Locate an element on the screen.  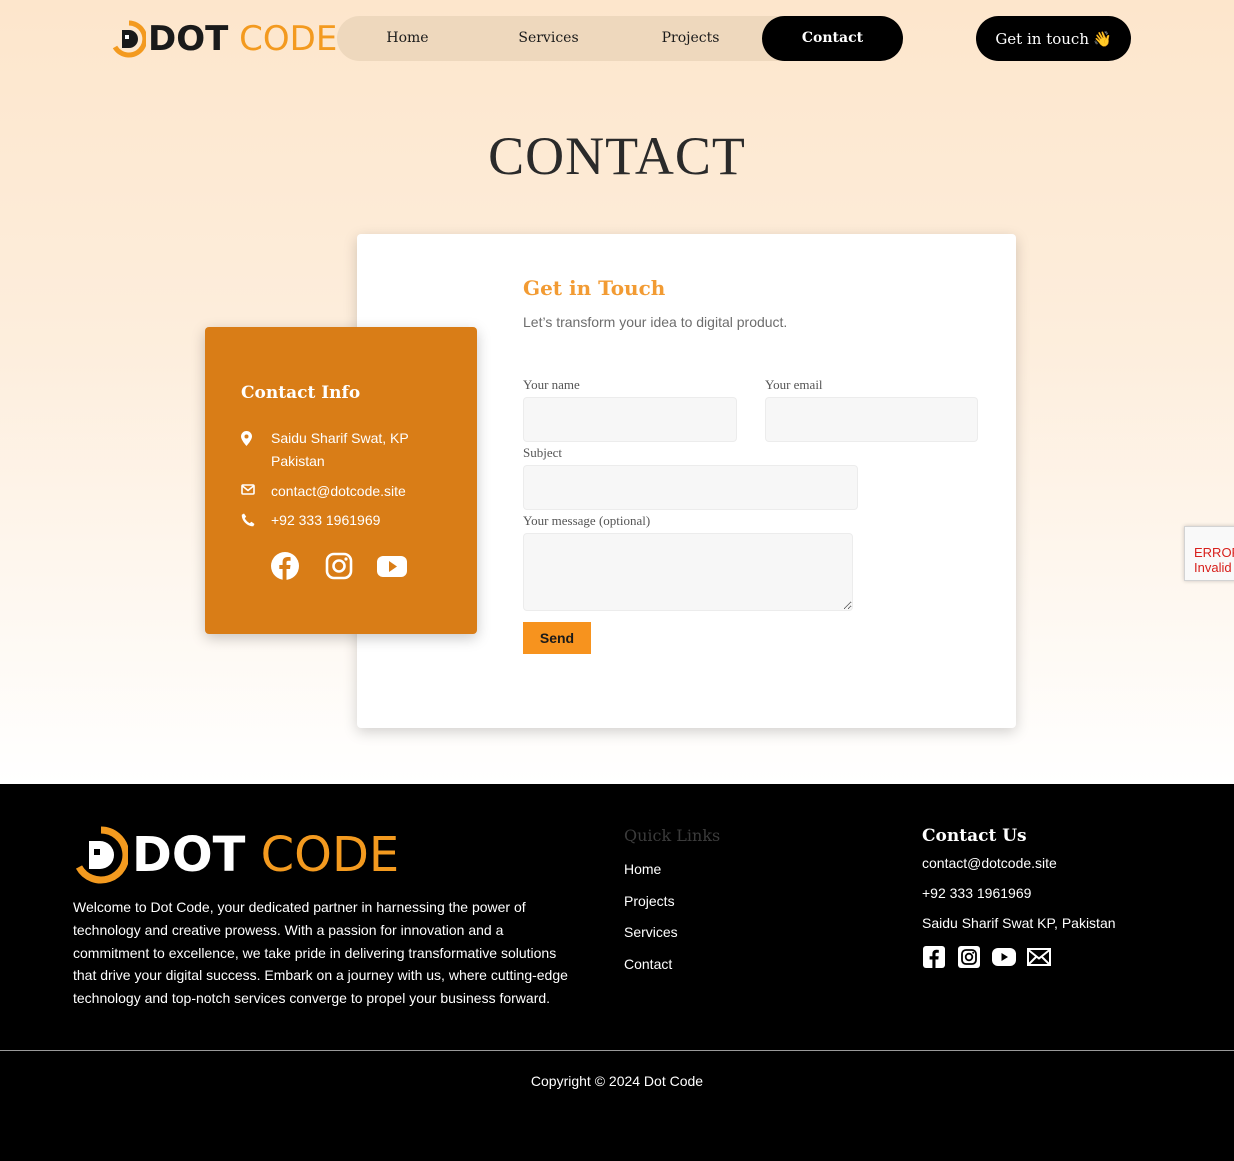
footer-facebook-icon is located at coordinates (934, 957).